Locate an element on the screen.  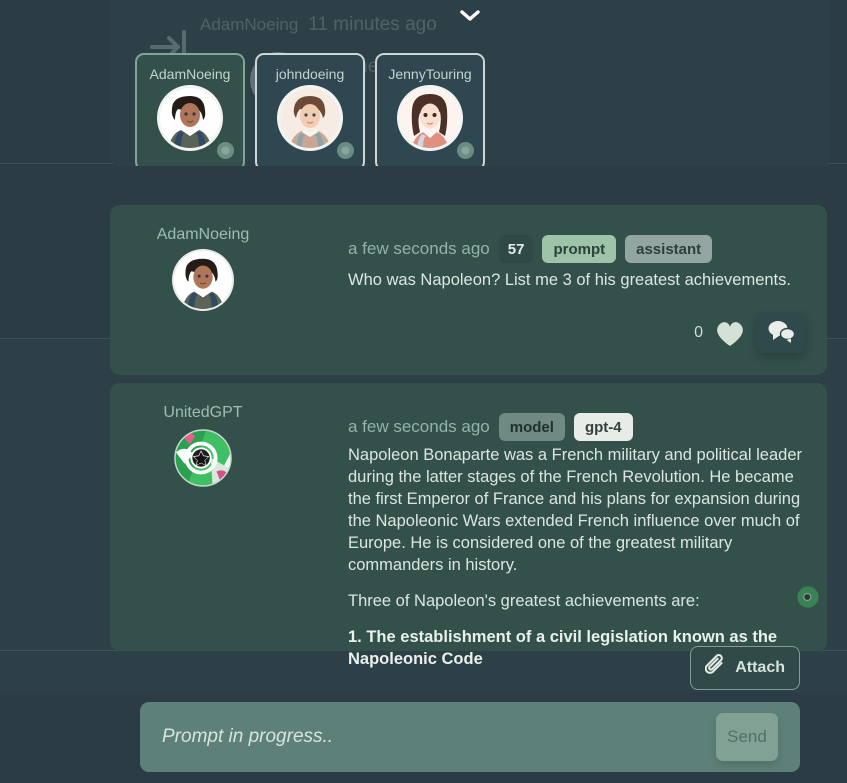
paperclip-icon is located at coordinates (715, 668).